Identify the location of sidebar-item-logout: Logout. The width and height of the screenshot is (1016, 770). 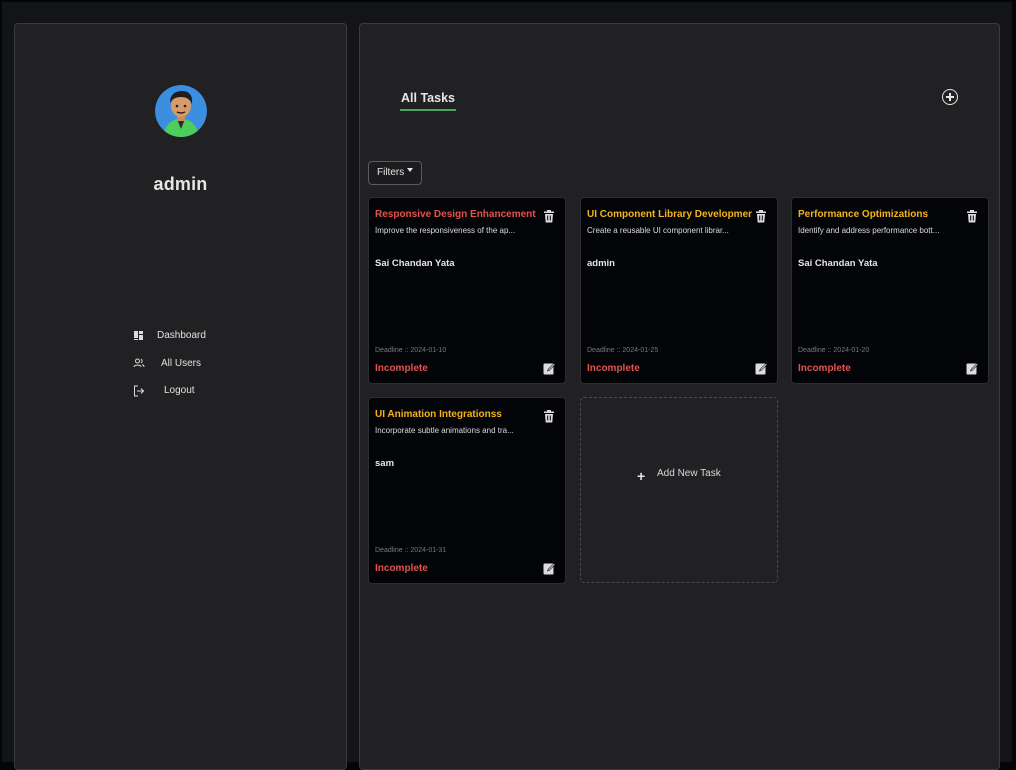
(169, 391).